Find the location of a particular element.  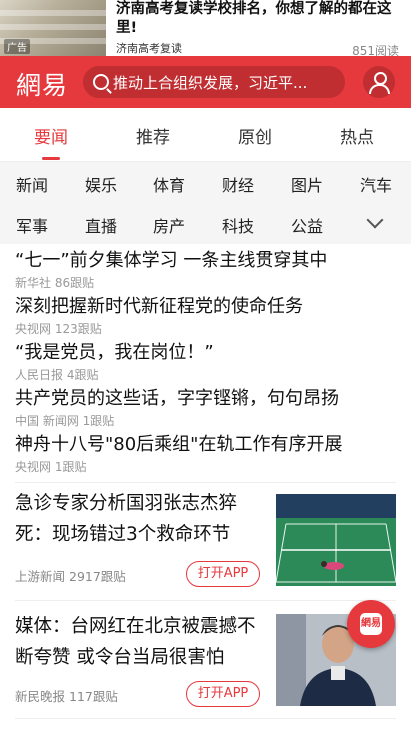

category-item: 汽车 is located at coordinates (376, 184).